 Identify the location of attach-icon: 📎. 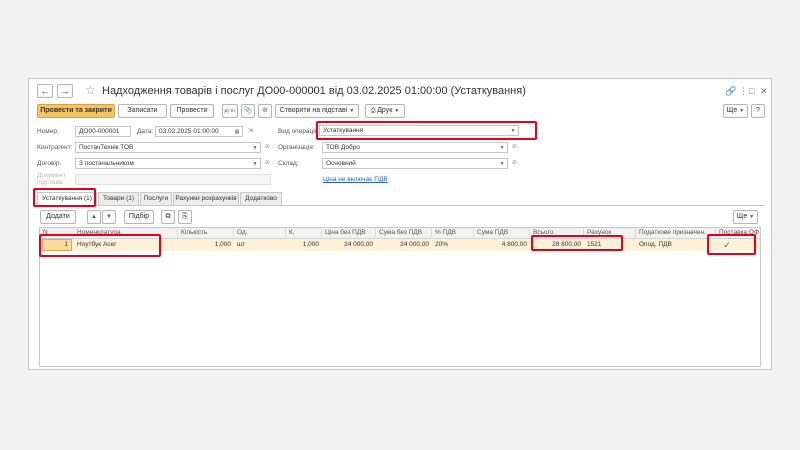
(248, 111).